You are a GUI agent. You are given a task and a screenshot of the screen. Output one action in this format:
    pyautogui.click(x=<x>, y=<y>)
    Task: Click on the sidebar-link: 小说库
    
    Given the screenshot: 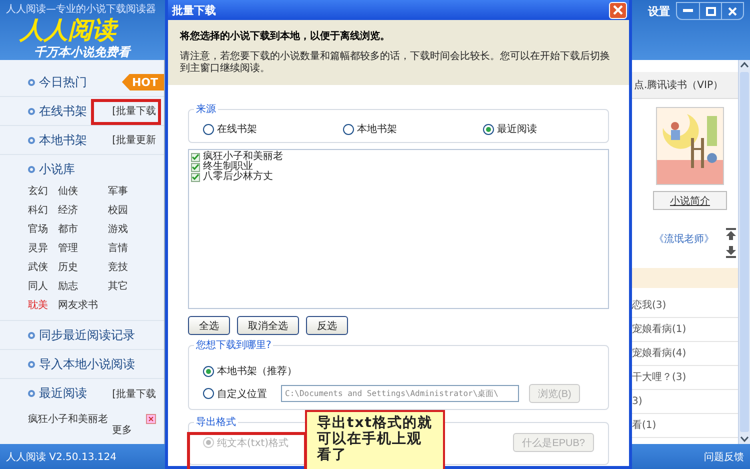 What is the action you would take?
    pyautogui.click(x=96, y=169)
    